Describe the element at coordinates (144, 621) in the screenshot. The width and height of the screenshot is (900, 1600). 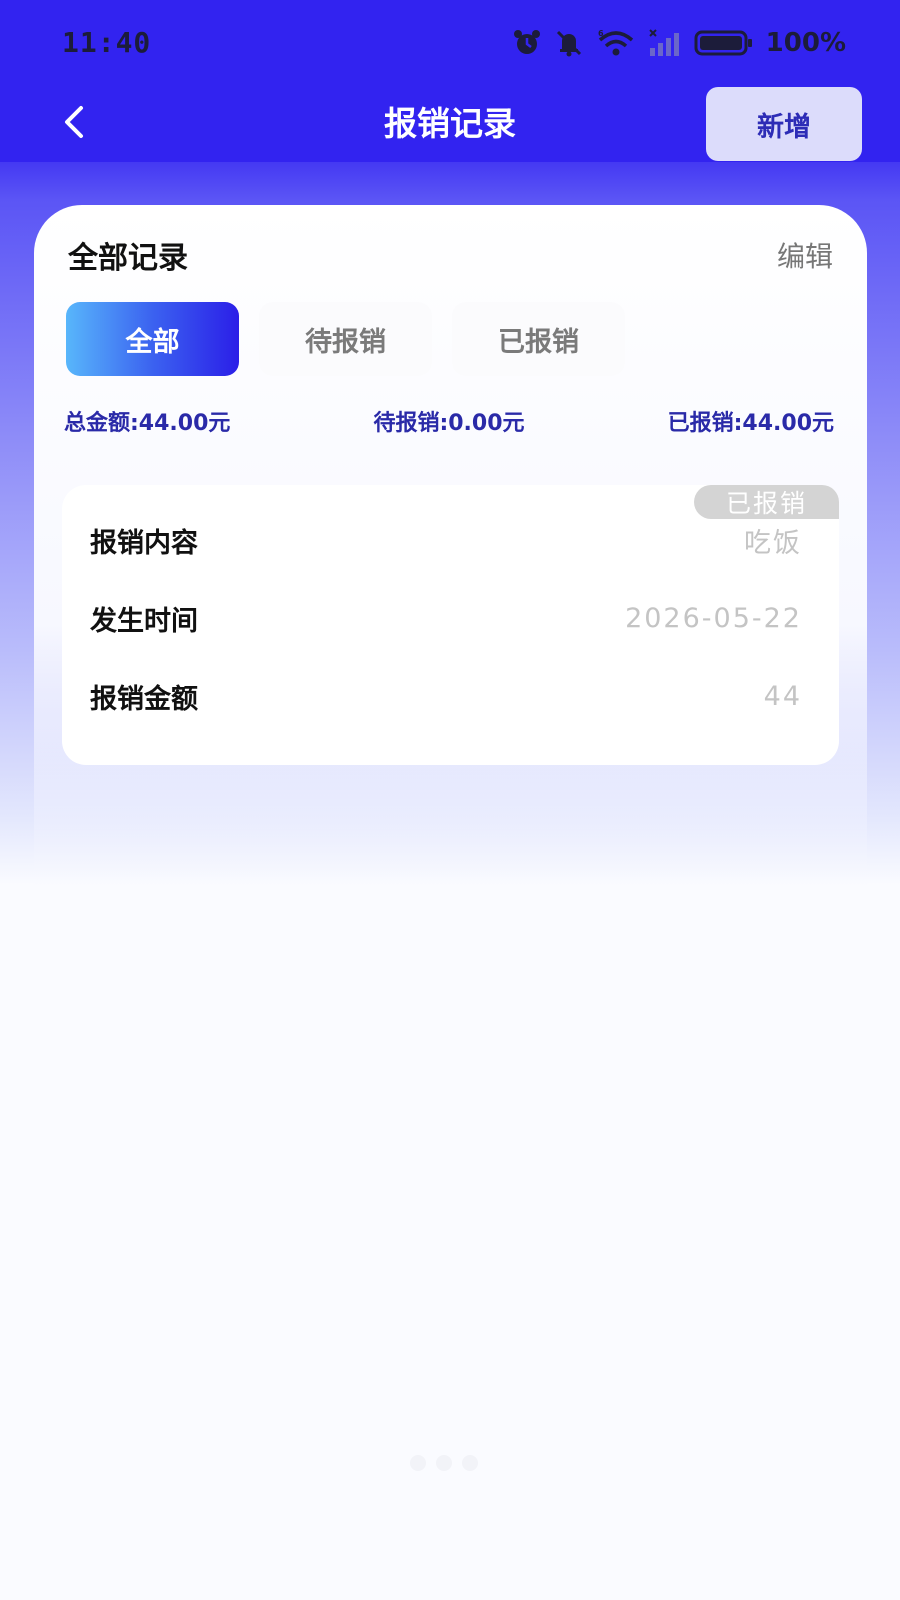
I see `record-label: 发生时间` at that location.